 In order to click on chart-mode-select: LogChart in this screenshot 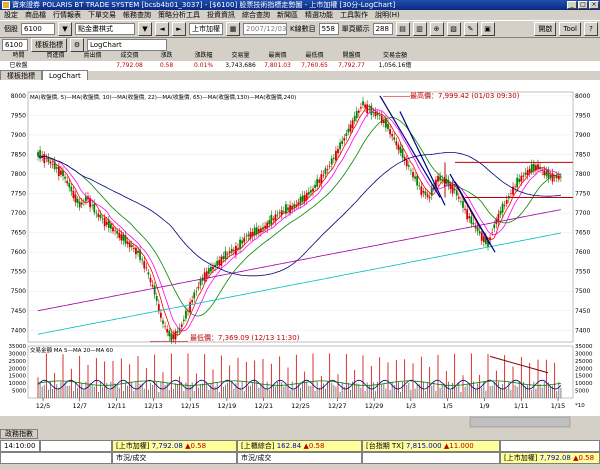, I will do `click(127, 44)`.